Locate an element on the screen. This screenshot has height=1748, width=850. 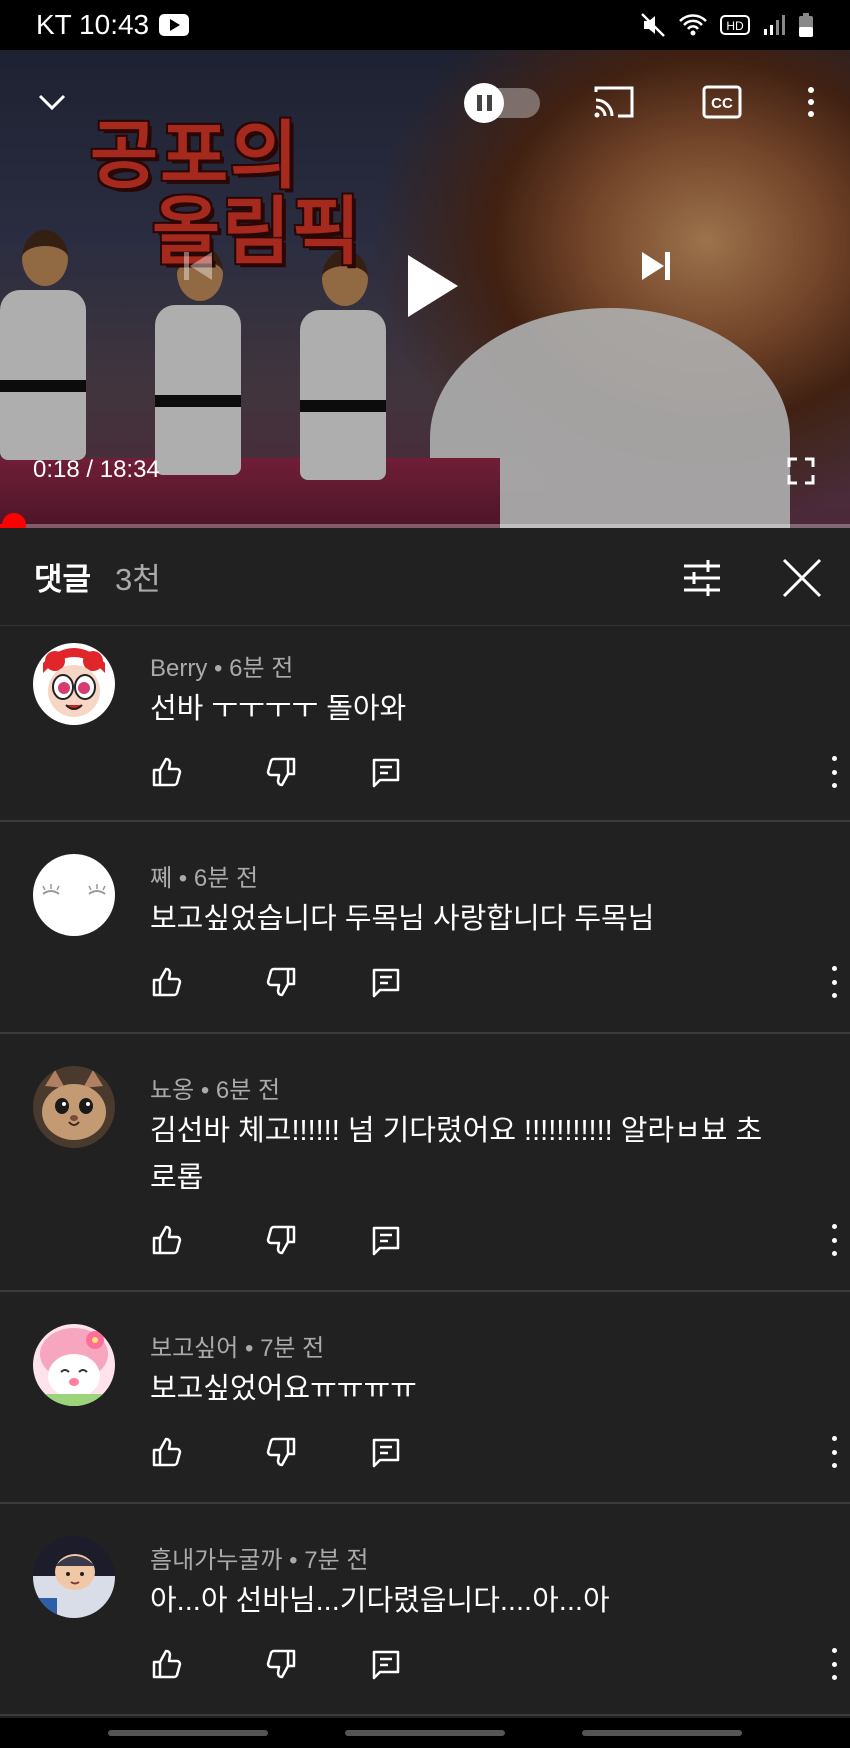
more-vert-icon is located at coordinates (811, 102).